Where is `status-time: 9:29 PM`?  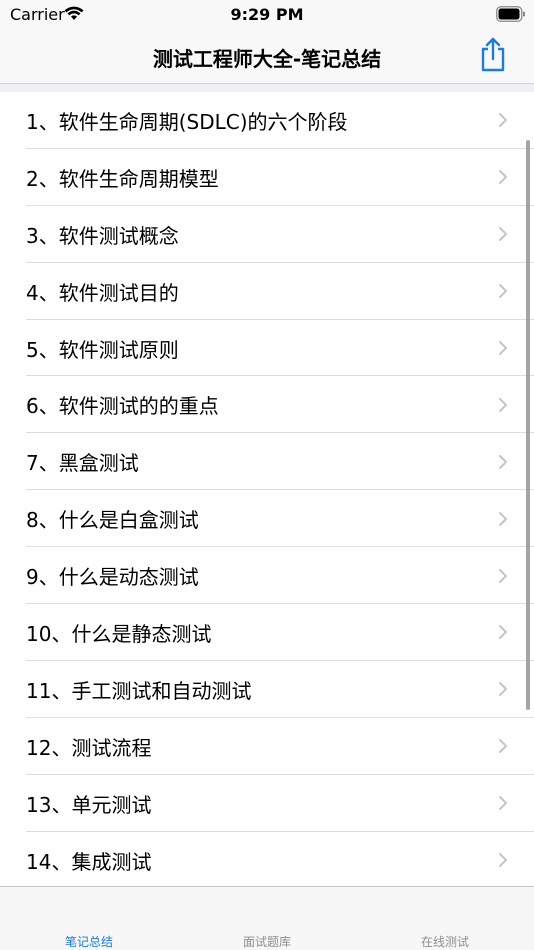
status-time: 9:29 PM is located at coordinates (267, 14).